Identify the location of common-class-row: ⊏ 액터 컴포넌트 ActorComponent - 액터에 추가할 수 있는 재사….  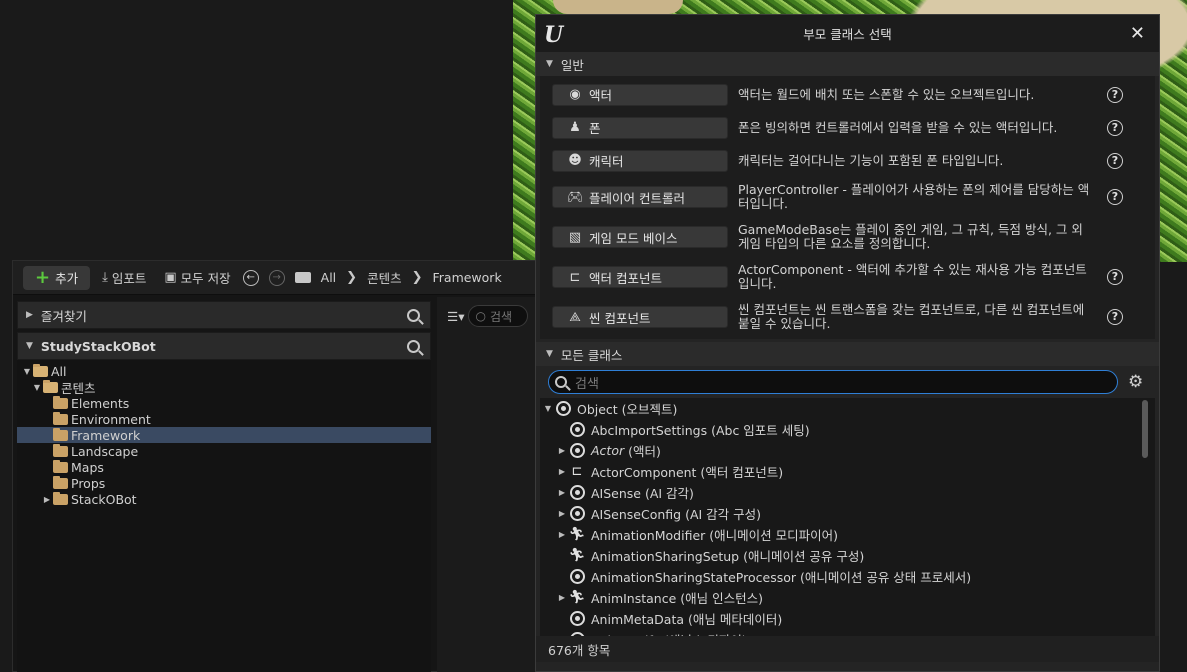
(847, 277).